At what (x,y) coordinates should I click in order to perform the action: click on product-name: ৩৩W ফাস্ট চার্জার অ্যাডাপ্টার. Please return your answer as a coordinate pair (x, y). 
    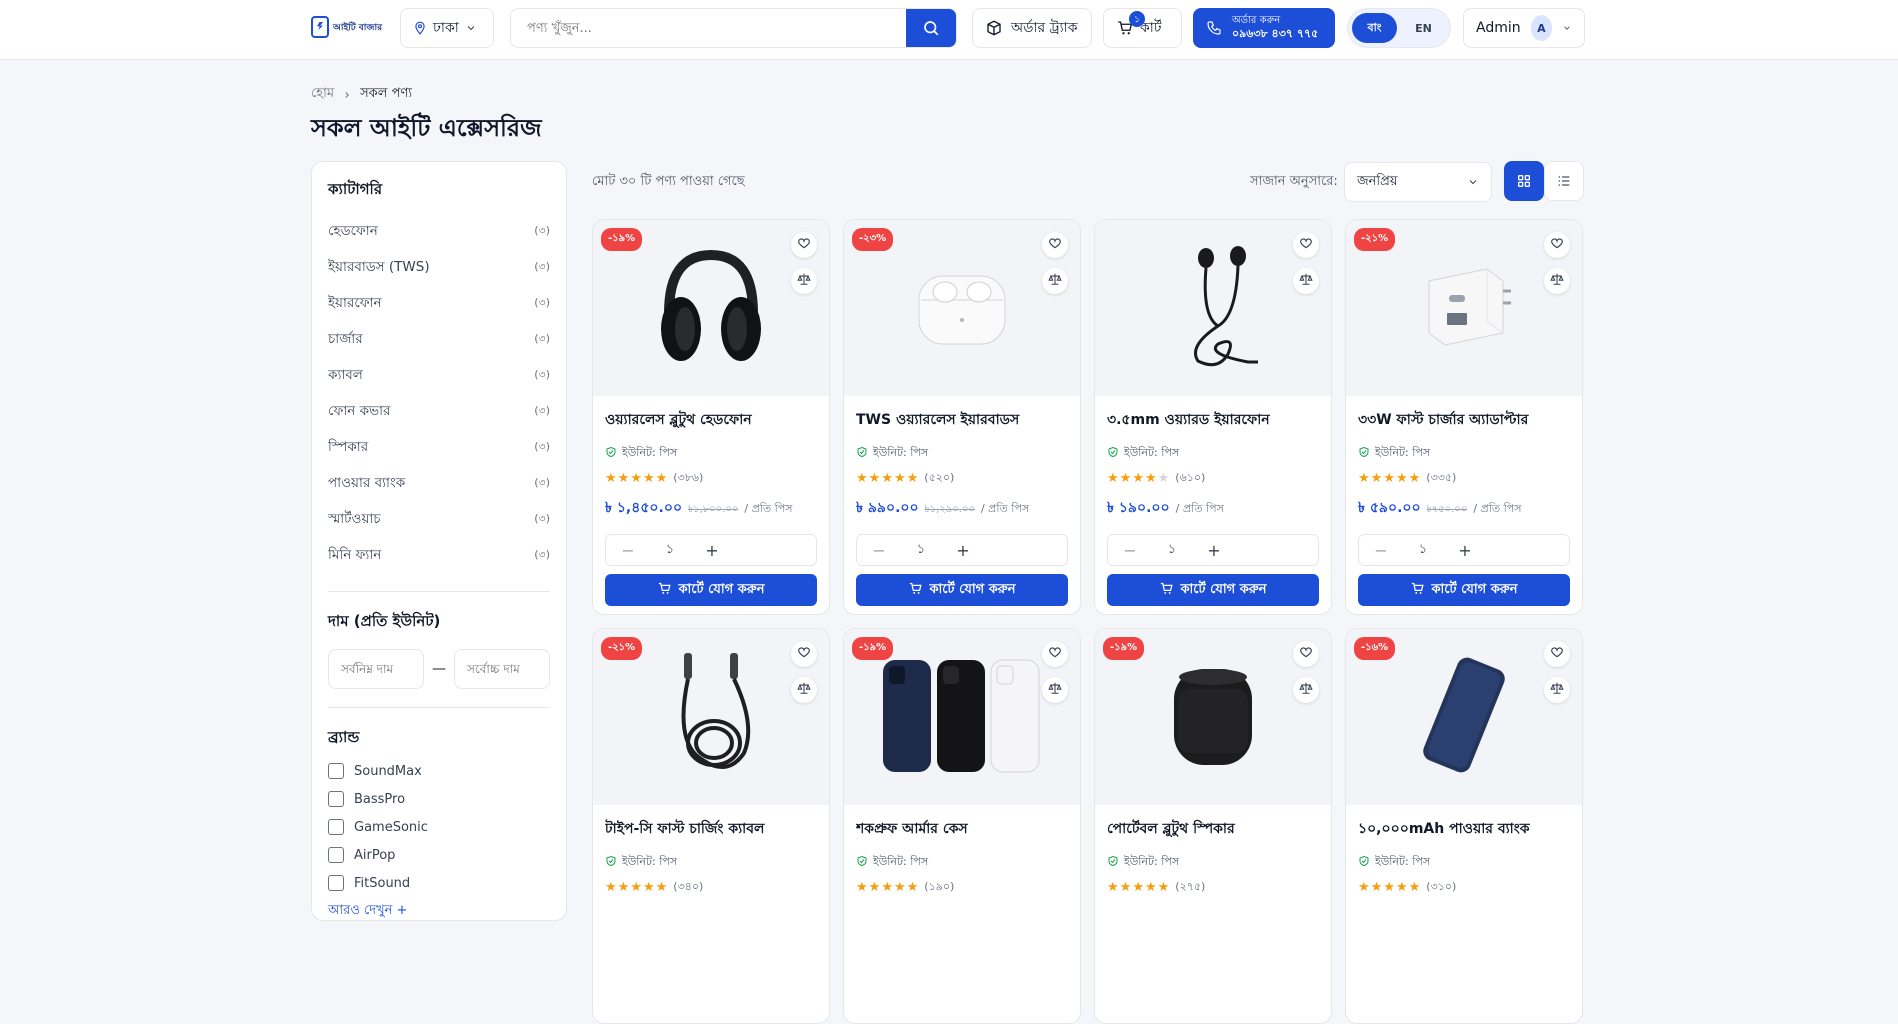
    Looking at the image, I should click on (1464, 418).